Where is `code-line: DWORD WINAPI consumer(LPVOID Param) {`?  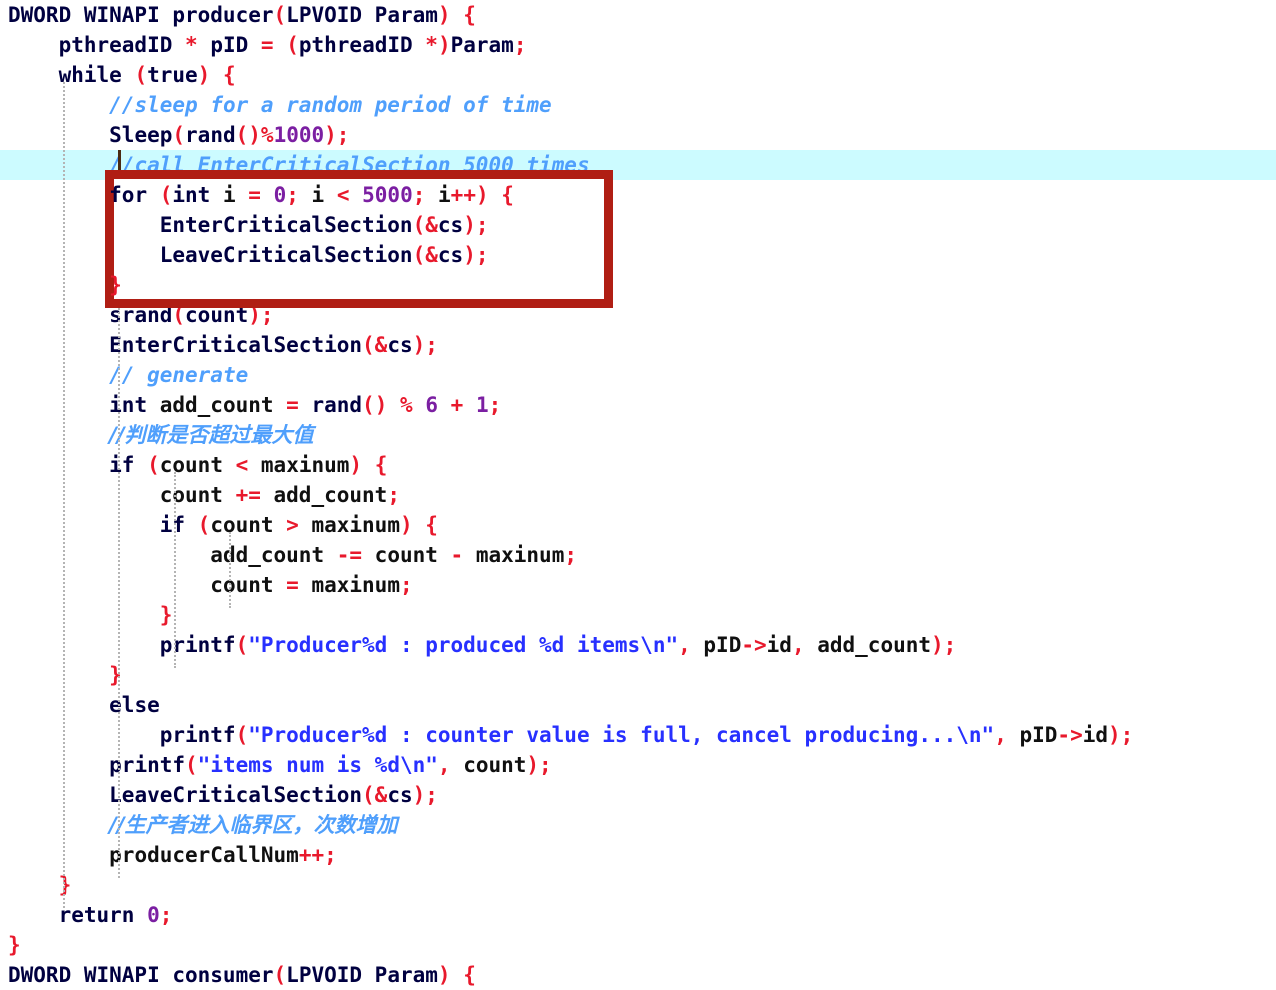 code-line: DWORD WINAPI consumer(LPVOID Param) { is located at coordinates (638, 975).